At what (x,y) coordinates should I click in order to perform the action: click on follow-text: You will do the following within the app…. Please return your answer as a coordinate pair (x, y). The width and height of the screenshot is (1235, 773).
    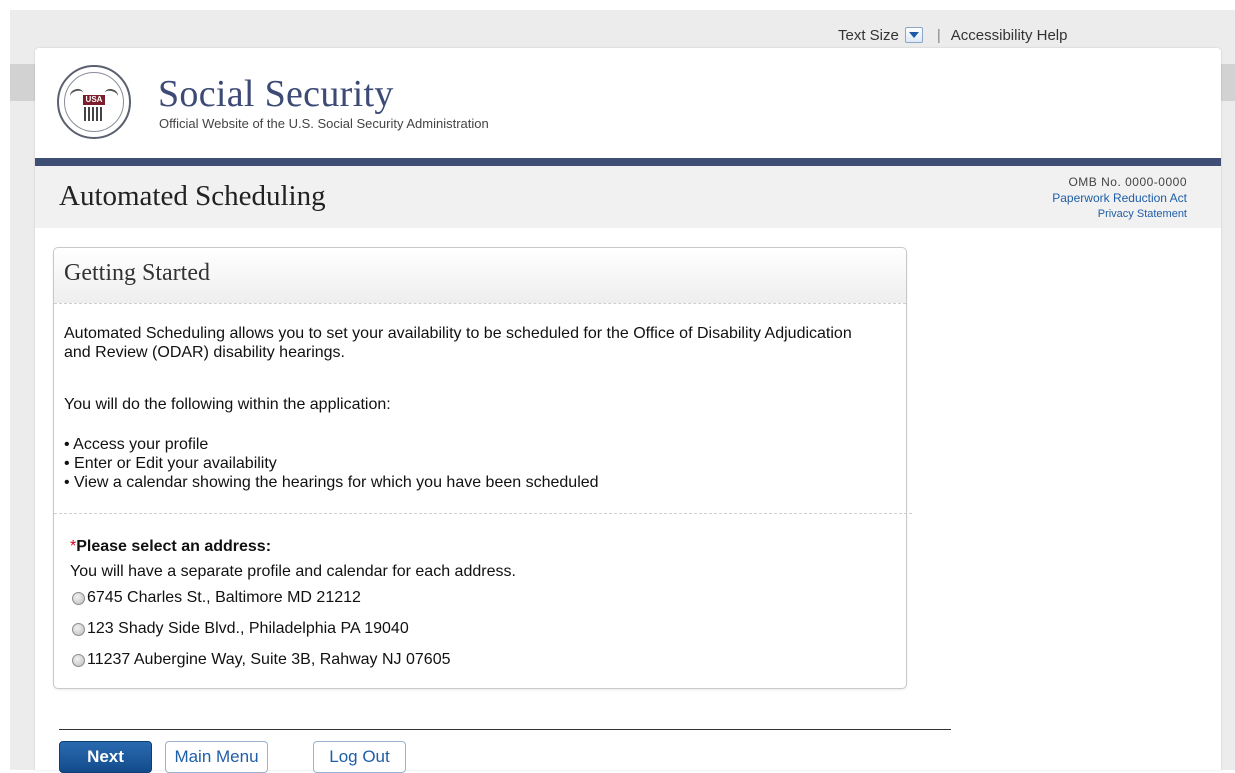
    Looking at the image, I should click on (227, 404).